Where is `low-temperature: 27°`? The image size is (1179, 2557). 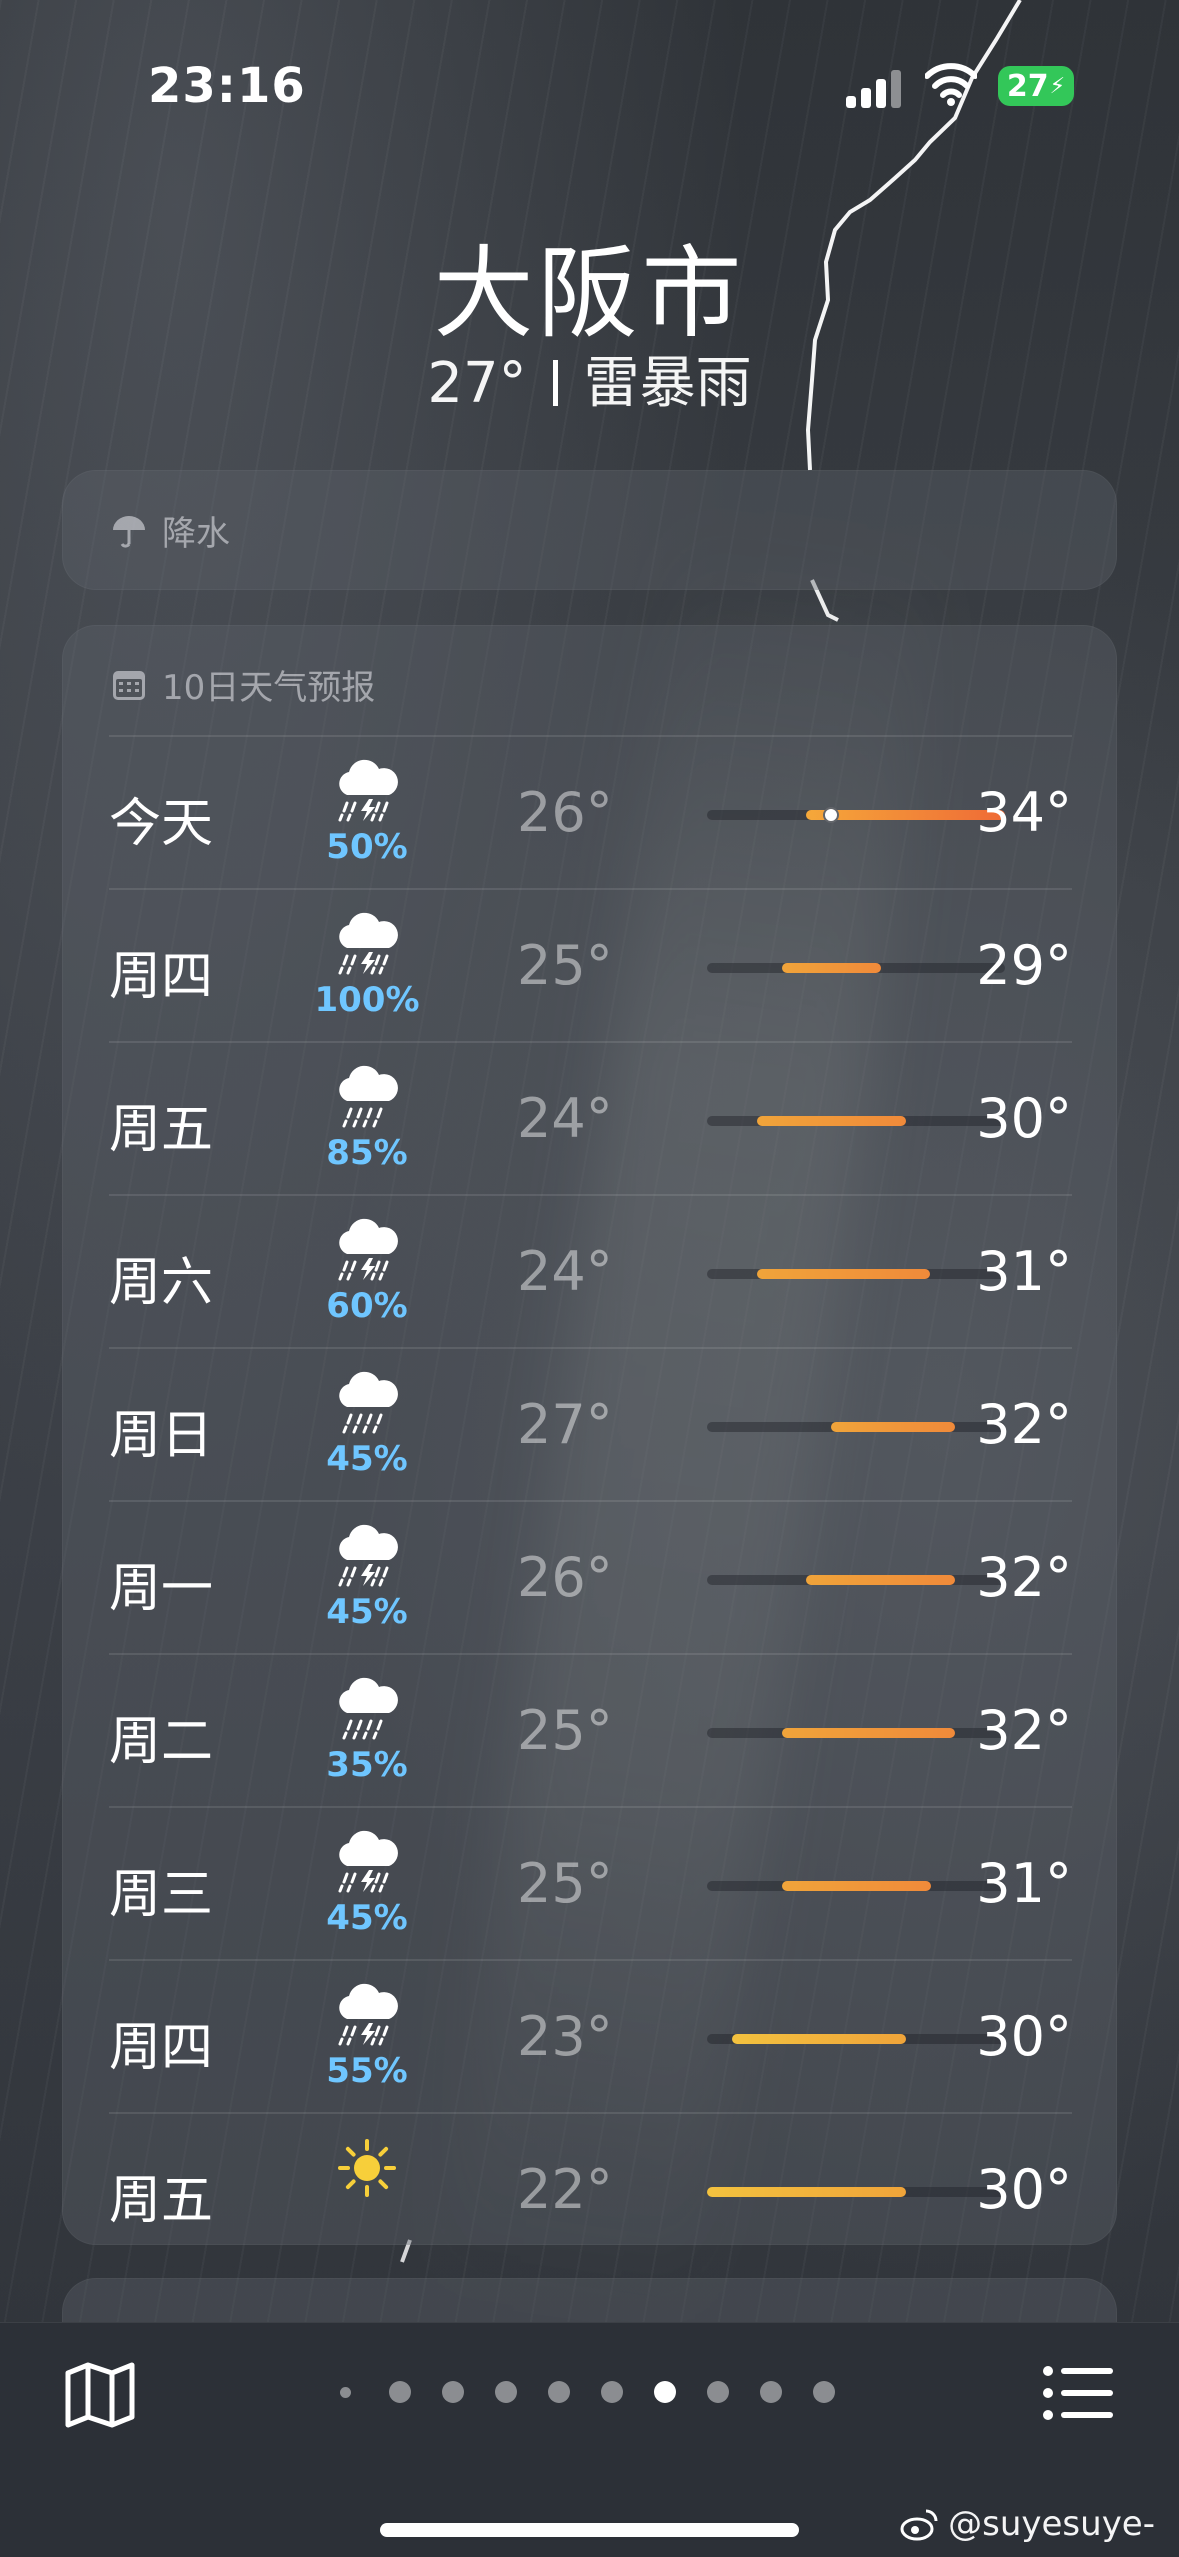 low-temperature: 27° is located at coordinates (565, 1424).